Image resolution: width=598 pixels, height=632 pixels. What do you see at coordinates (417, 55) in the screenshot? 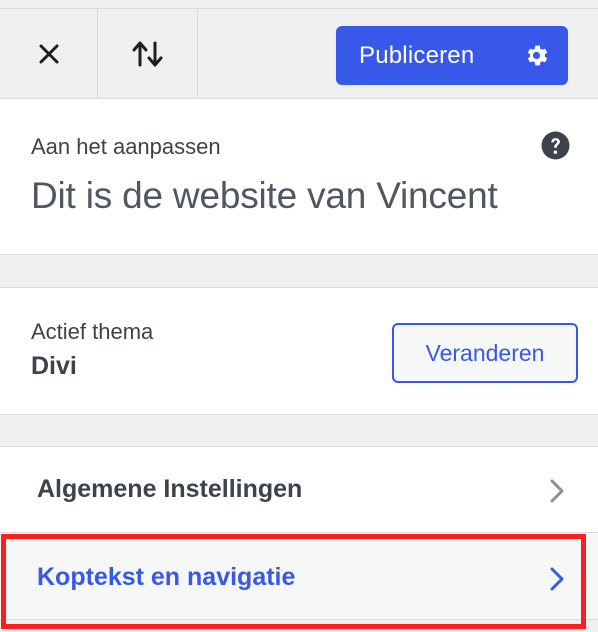
I see `publish-label: Publiceren` at bounding box center [417, 55].